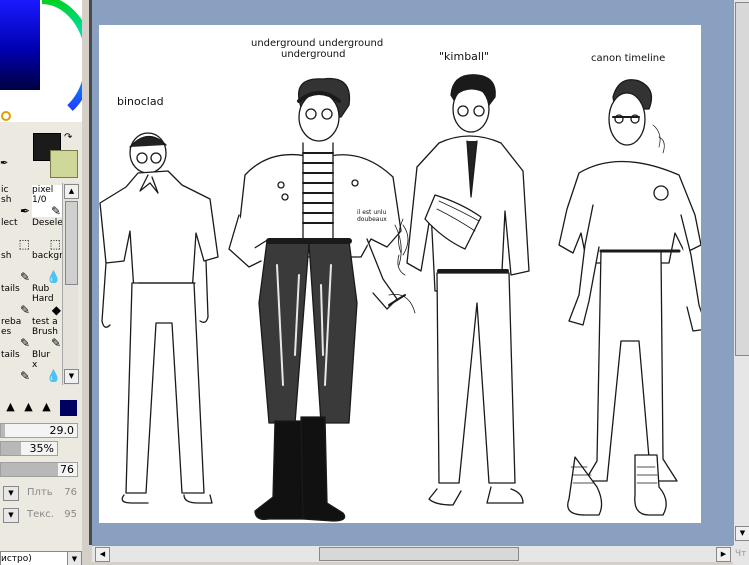 The height and width of the screenshot is (565, 749). What do you see at coordinates (55, 210) in the screenshot?
I see `pencil-icon: ✎` at bounding box center [55, 210].